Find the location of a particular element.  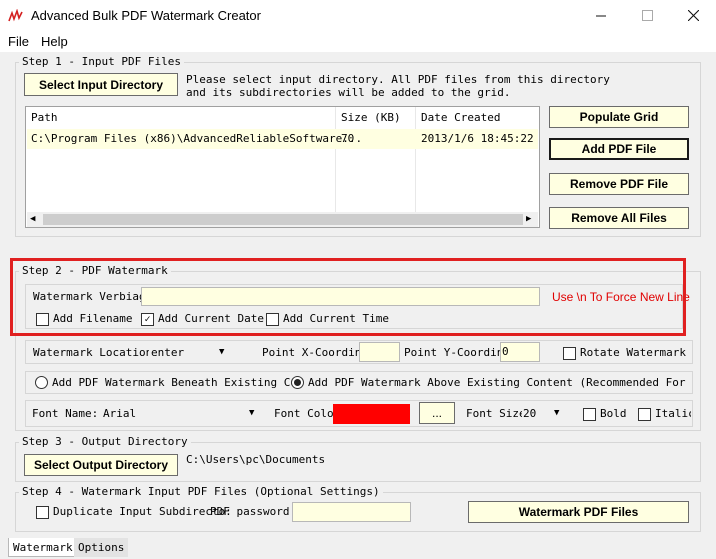

maximize-button is located at coordinates (647, 15).